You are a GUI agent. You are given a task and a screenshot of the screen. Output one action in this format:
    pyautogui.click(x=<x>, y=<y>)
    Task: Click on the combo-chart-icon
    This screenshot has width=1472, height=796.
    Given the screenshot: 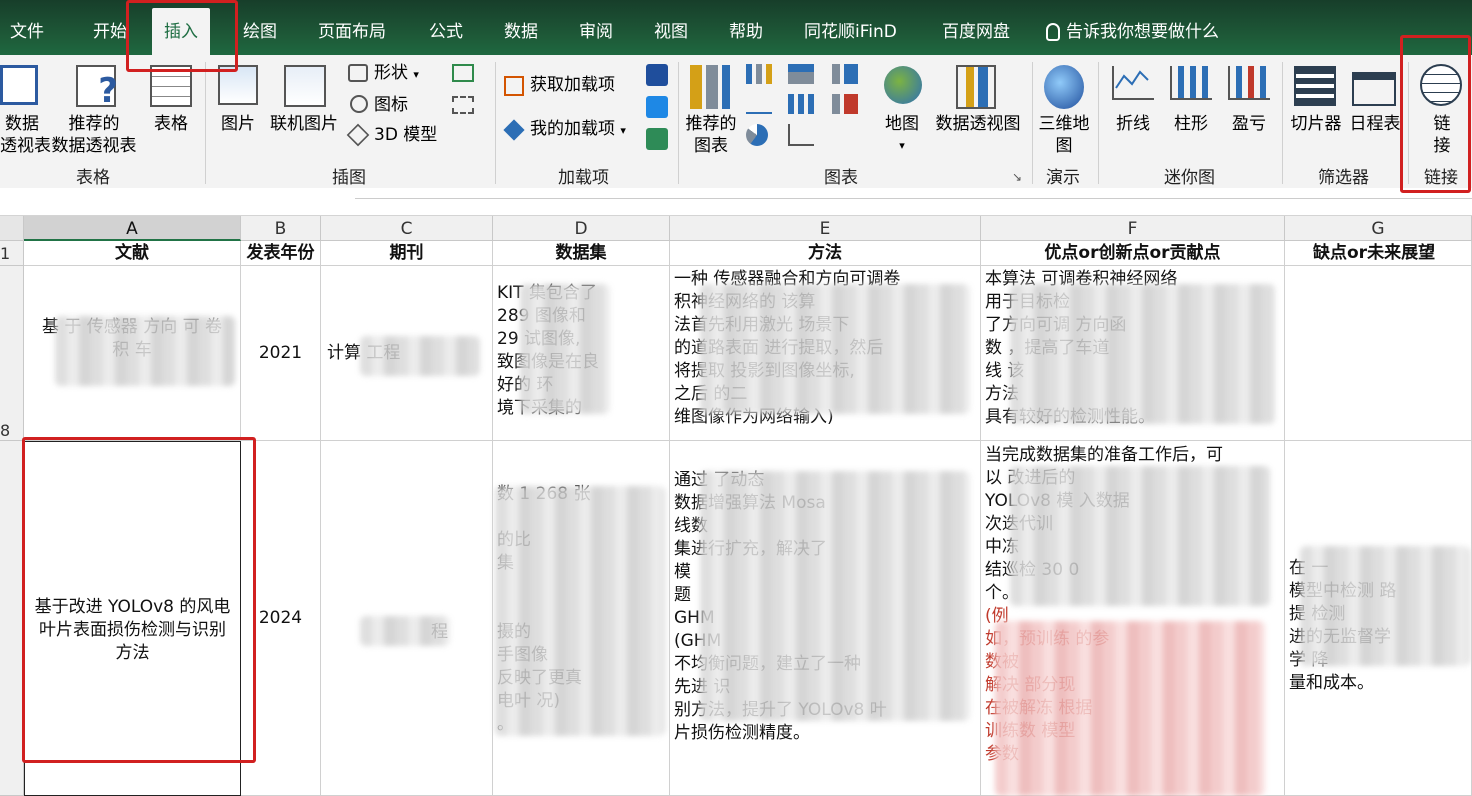 What is the action you would take?
    pyautogui.click(x=845, y=104)
    